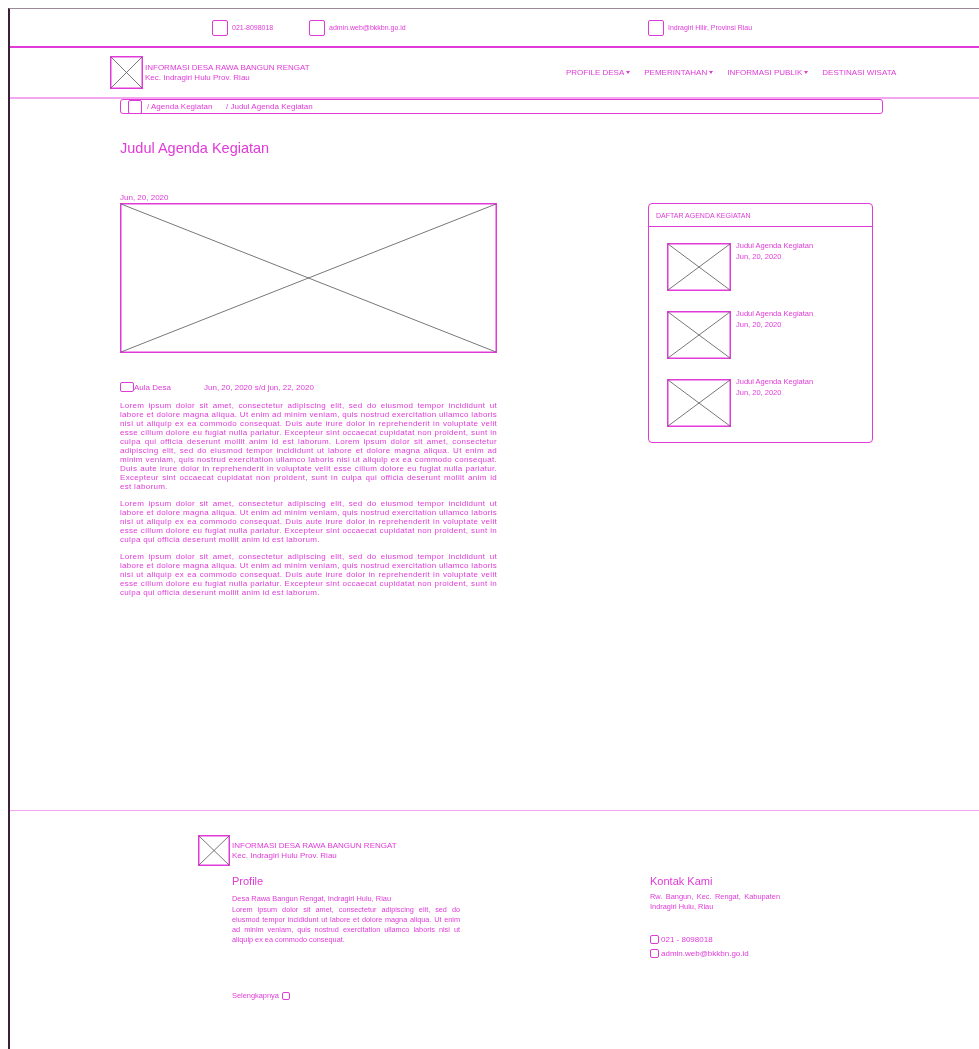 The width and height of the screenshot is (979, 1049). Describe the element at coordinates (259, 387) in the screenshot. I see `event-period: Jun, 20, 2020 s/d jun, 22, 2020` at that location.